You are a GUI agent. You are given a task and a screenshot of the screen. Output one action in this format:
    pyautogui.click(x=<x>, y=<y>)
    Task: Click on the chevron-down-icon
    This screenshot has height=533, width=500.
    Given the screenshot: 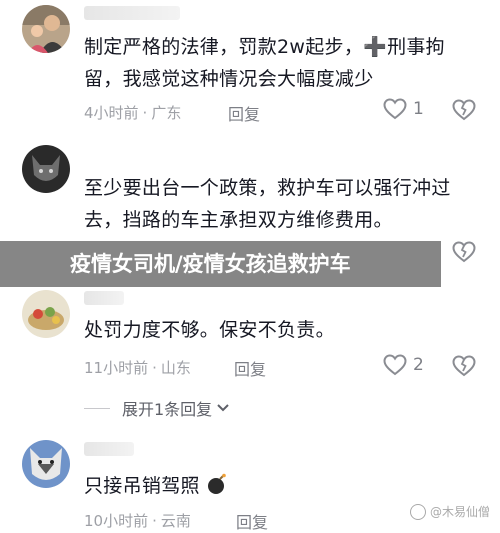 What is the action you would take?
    pyautogui.click(x=223, y=408)
    